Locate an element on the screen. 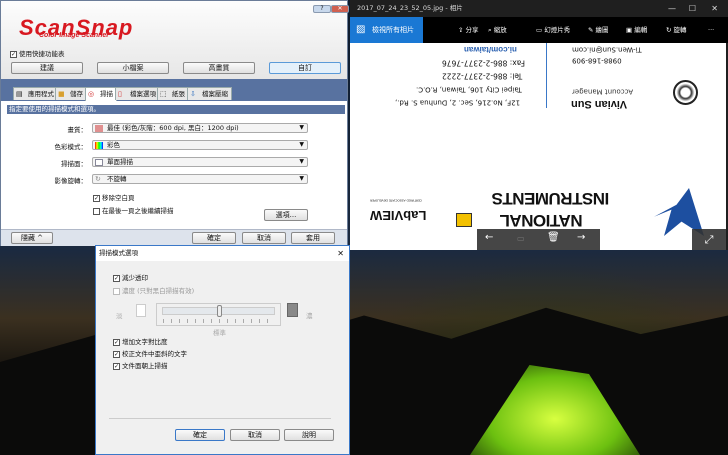 This screenshot has height=455, width=728. pen-icon: ✎ is located at coordinates (592, 30).